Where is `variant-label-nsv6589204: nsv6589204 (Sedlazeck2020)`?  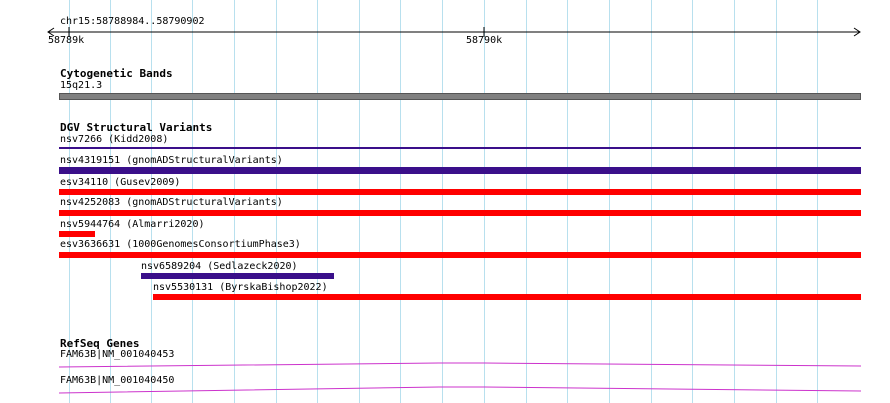
variant-label-nsv6589204: nsv6589204 (Sedlazeck2020) is located at coordinates (219, 266).